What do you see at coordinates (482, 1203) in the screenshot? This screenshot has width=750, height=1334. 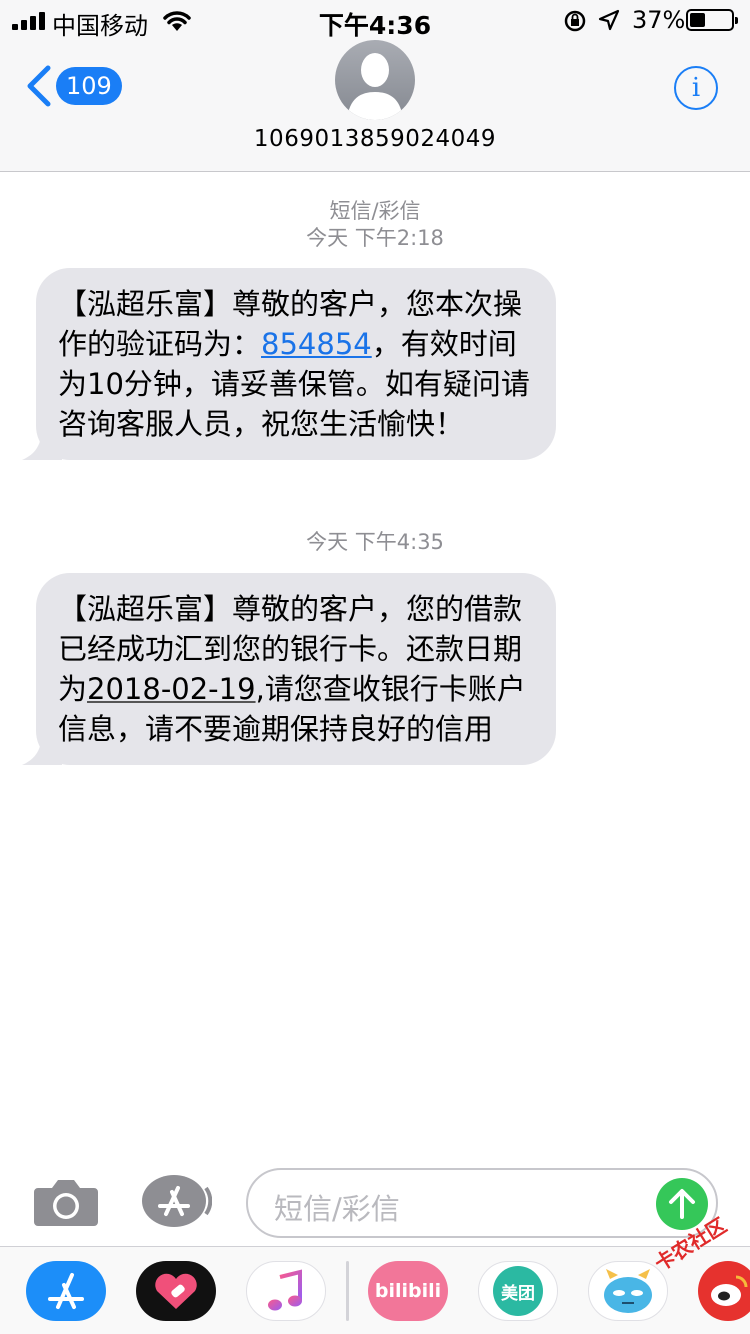 I see `message-input: 短信/彩信` at bounding box center [482, 1203].